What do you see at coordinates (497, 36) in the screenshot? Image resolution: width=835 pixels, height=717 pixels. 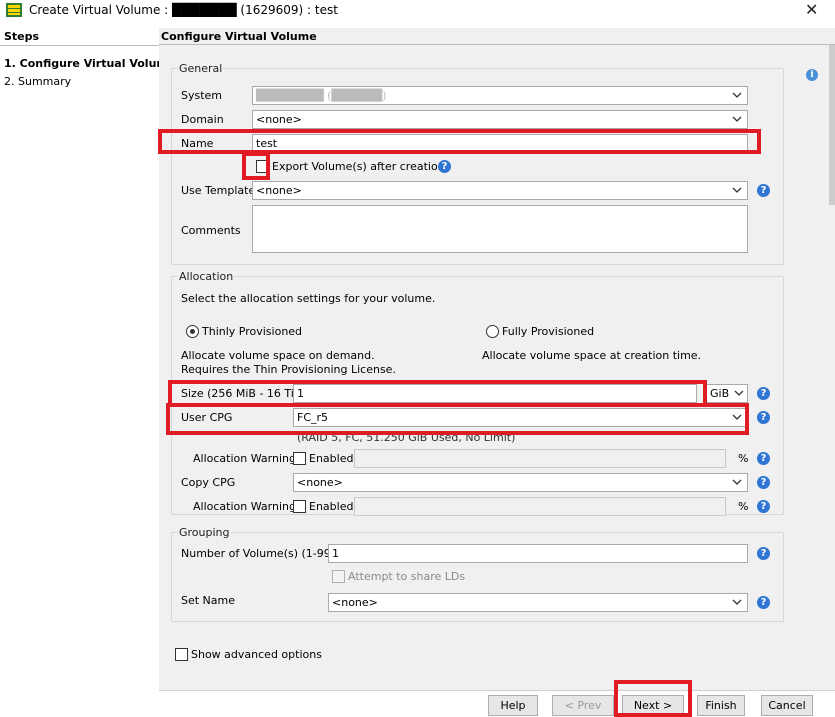 I see `page-header: Configure Virtual Volume` at bounding box center [497, 36].